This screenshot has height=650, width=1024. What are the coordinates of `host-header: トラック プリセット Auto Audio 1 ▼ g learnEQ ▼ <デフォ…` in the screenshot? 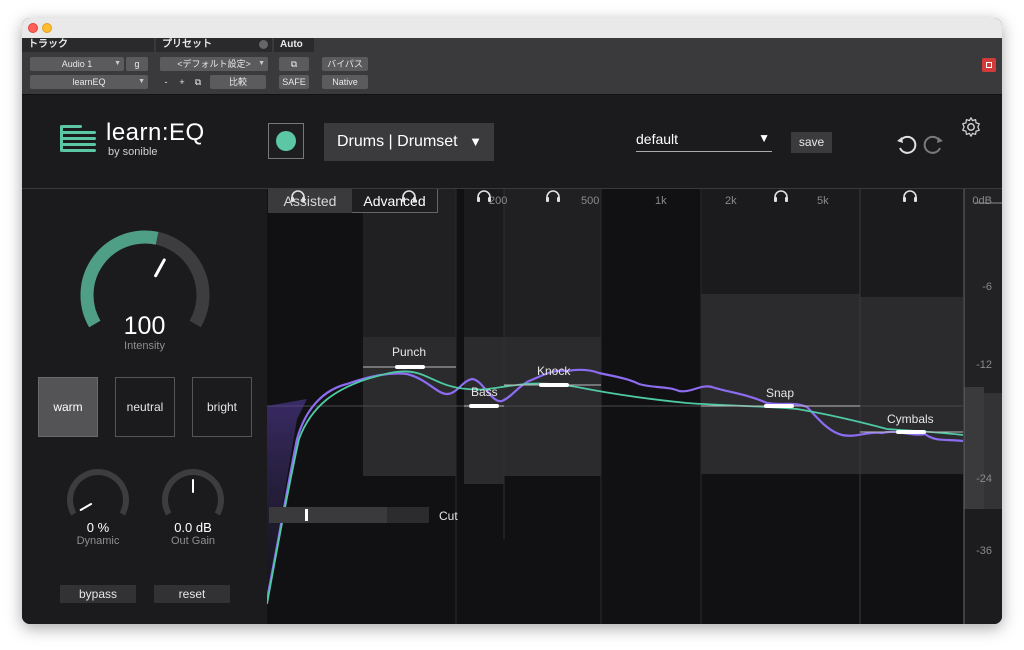 It's located at (512, 66).